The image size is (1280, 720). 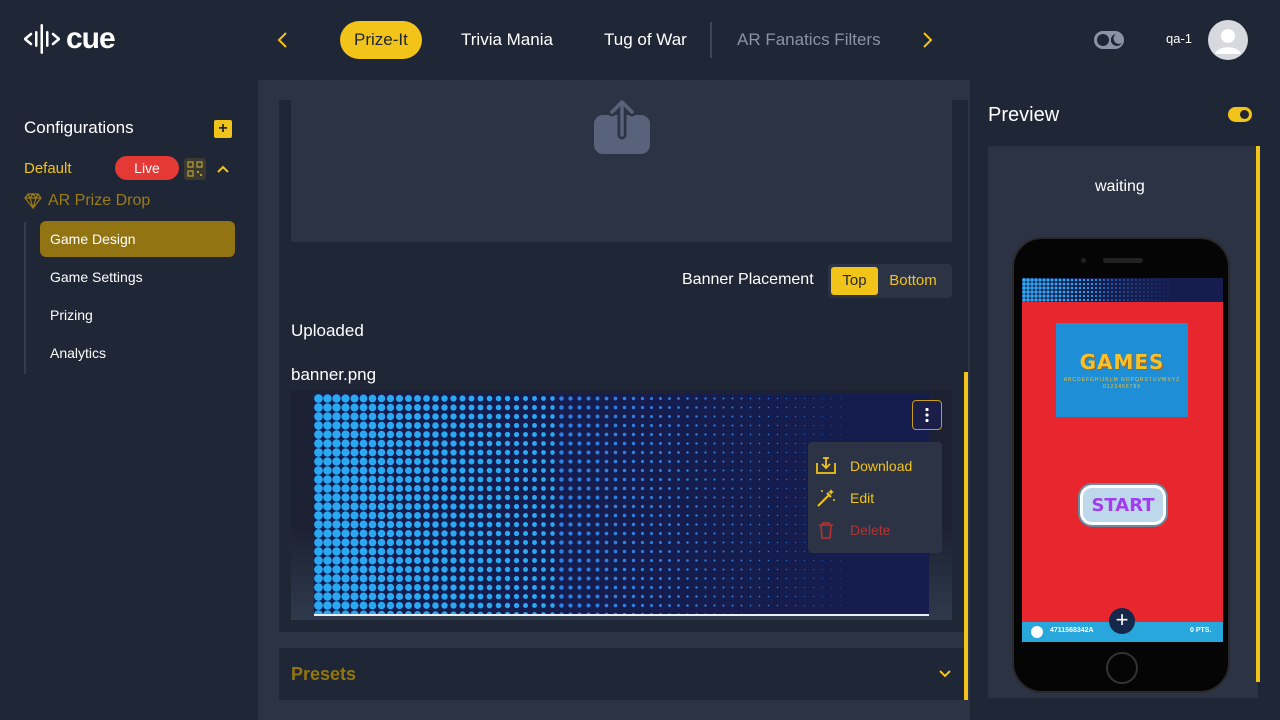 What do you see at coordinates (1122, 383) in the screenshot?
I see `games-logo-alphabet: ABCDEFGHIJKLM NOPQRSTUVWXYZ 0123456789` at bounding box center [1122, 383].